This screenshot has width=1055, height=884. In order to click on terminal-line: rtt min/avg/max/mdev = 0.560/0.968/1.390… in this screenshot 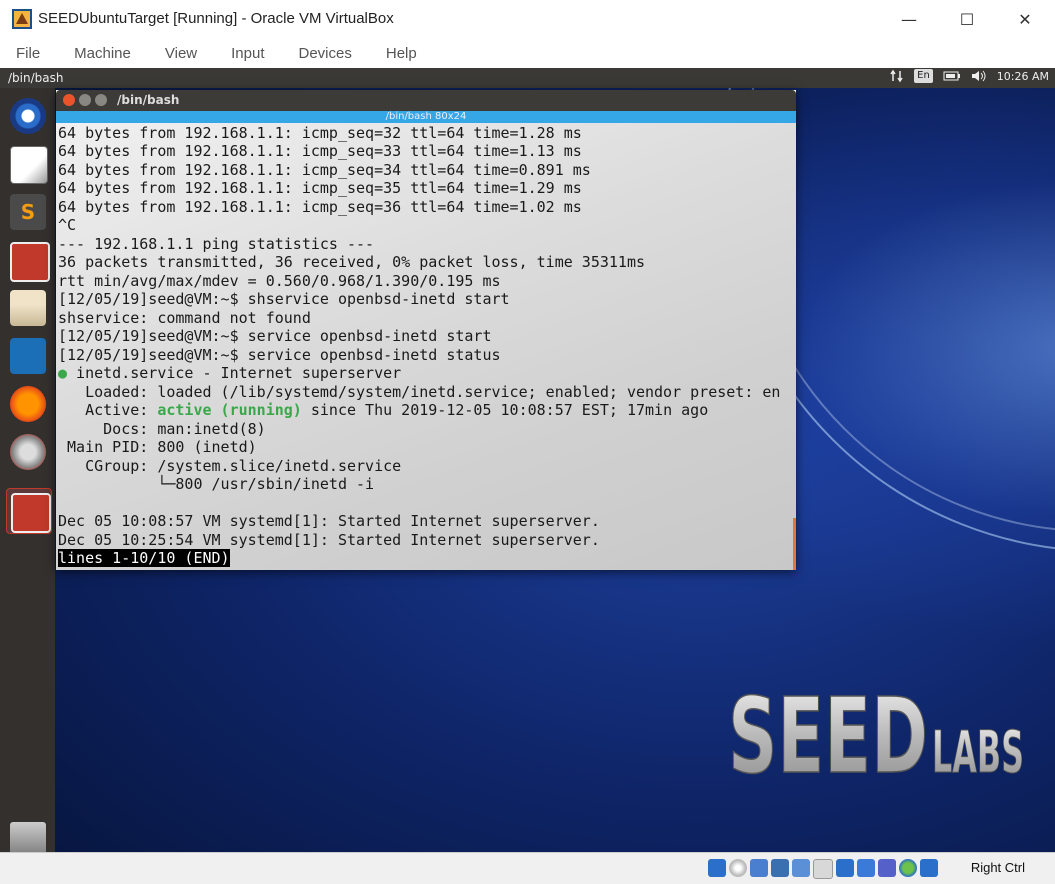, I will do `click(279, 281)`.